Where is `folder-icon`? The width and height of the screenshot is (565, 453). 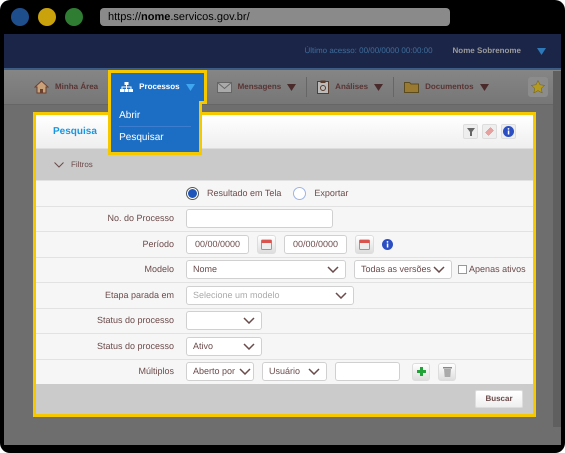
folder-icon is located at coordinates (412, 87).